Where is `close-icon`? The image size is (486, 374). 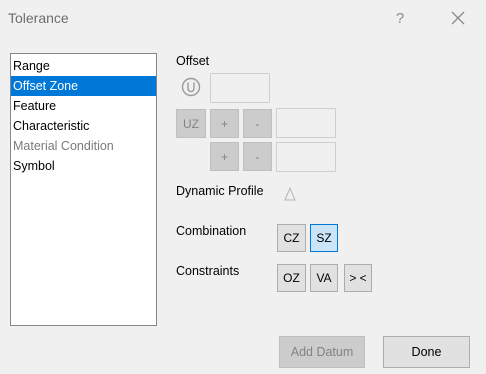
close-icon is located at coordinates (458, 18).